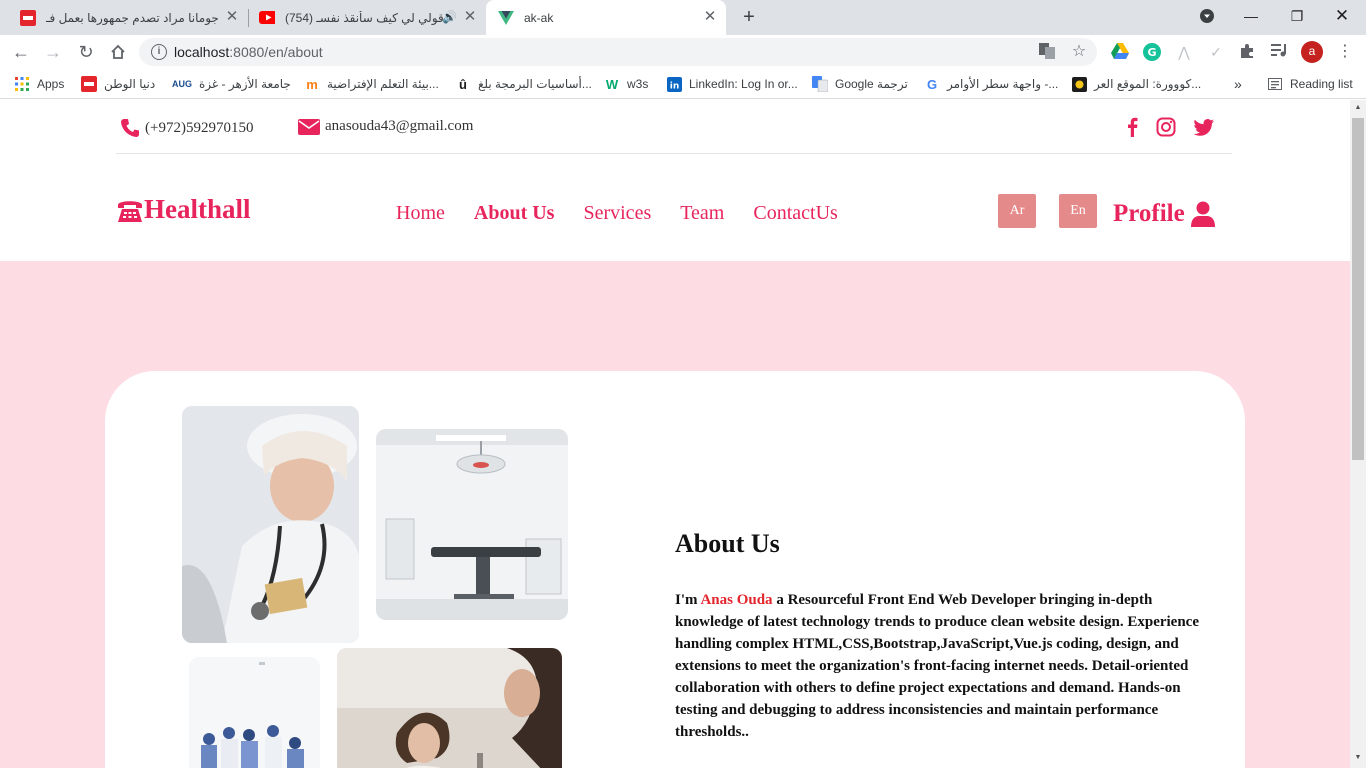 Image resolution: width=1366 pixels, height=768 pixels. Describe the element at coordinates (399, 126) in the screenshot. I see `email-address: anasouda43@gmail.com` at that location.